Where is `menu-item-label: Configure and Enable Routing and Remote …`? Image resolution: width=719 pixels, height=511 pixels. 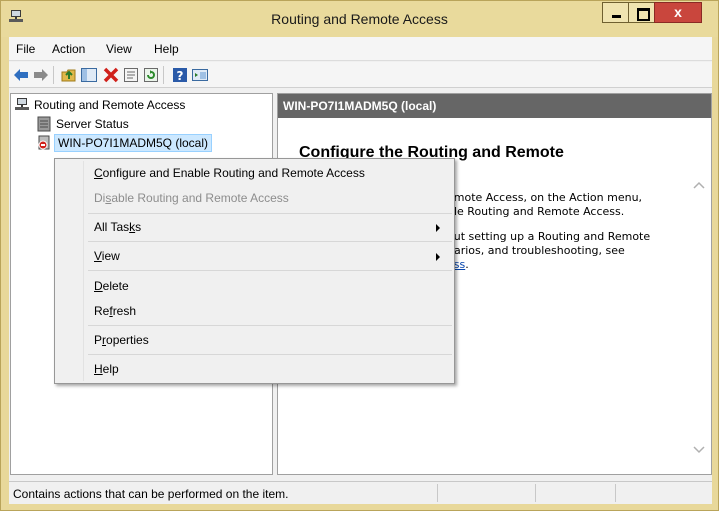
menu-item-label: Configure and Enable Routing and Remote … is located at coordinates (229, 173).